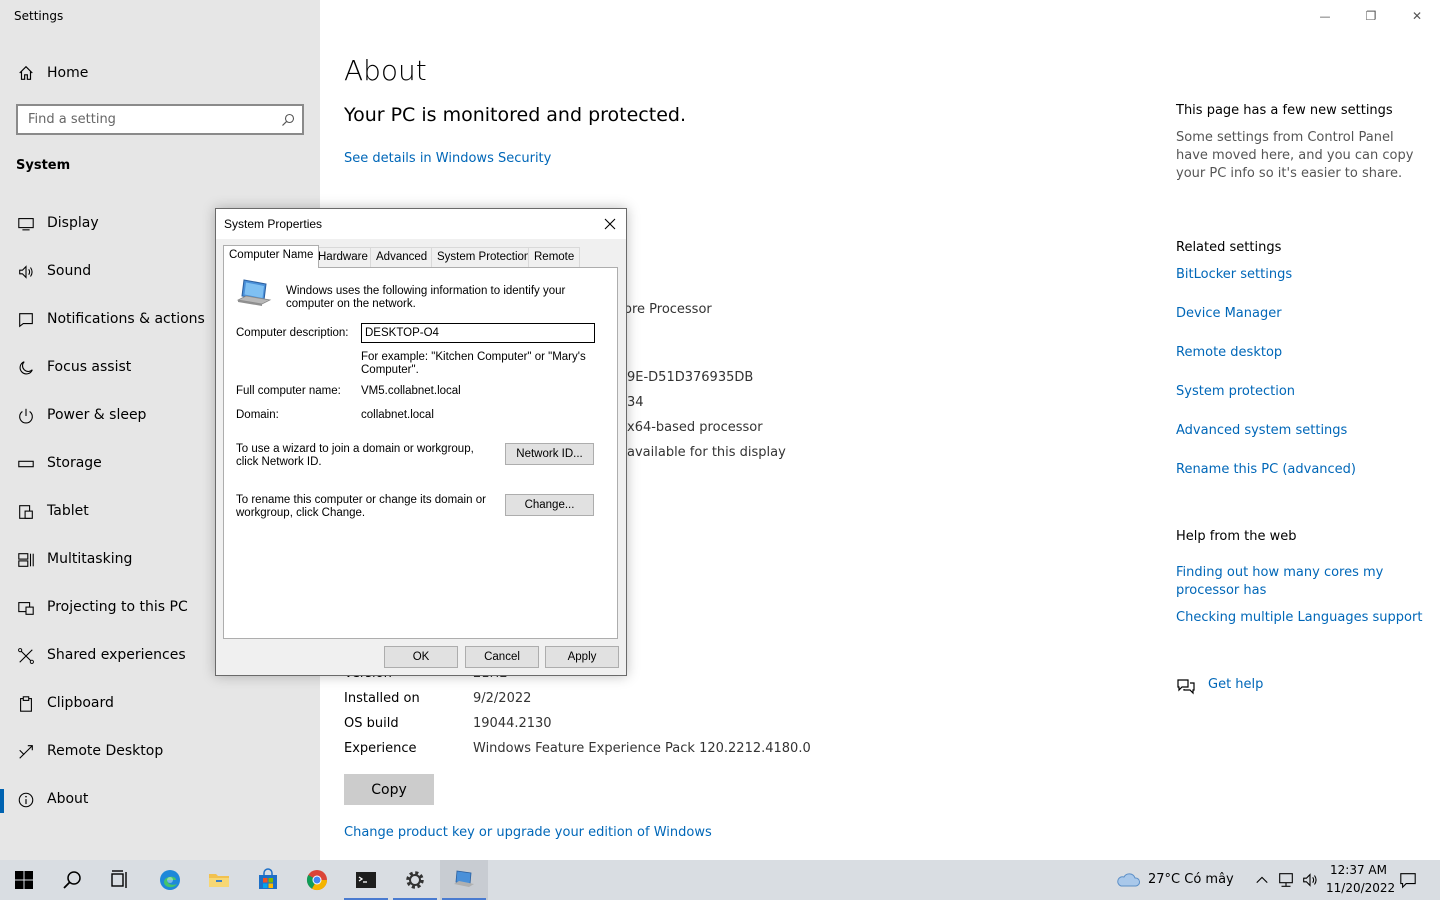 The image size is (1440, 900). I want to click on system-protection-link: System protection, so click(1301, 392).